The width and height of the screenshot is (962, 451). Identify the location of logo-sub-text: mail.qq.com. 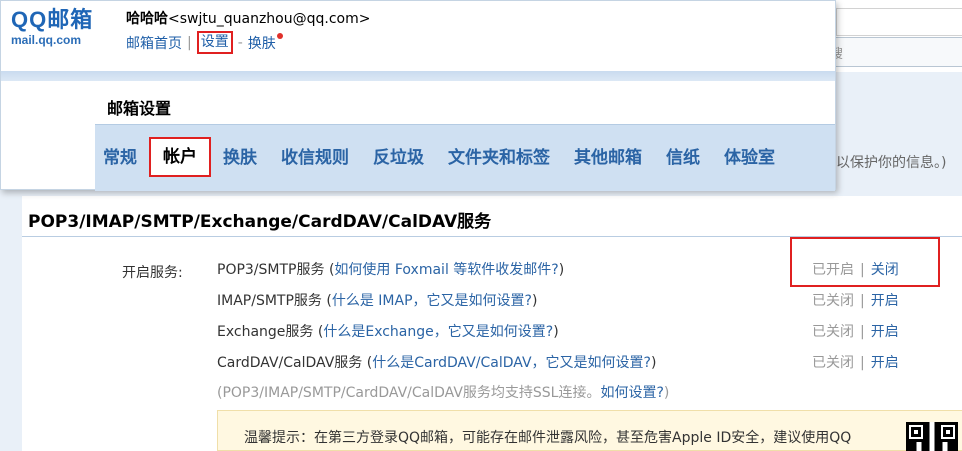
(46, 40).